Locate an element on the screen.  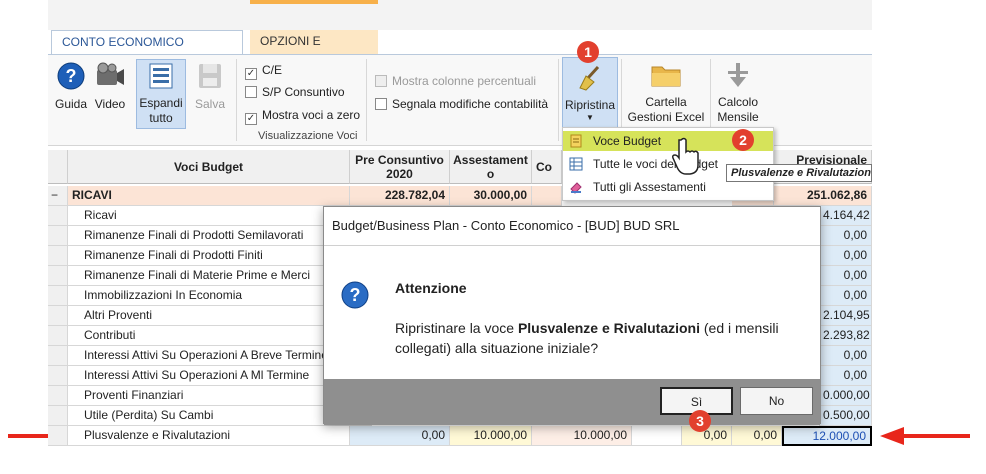
group-co is located at coordinates (547, 196).